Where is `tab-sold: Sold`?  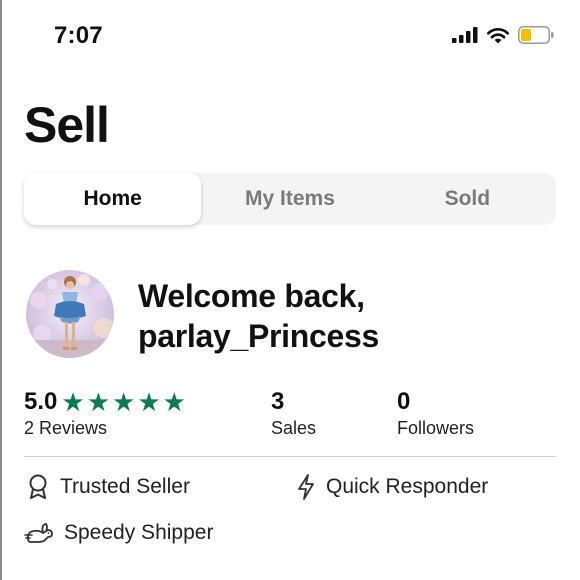
tab-sold: Sold is located at coordinates (467, 199).